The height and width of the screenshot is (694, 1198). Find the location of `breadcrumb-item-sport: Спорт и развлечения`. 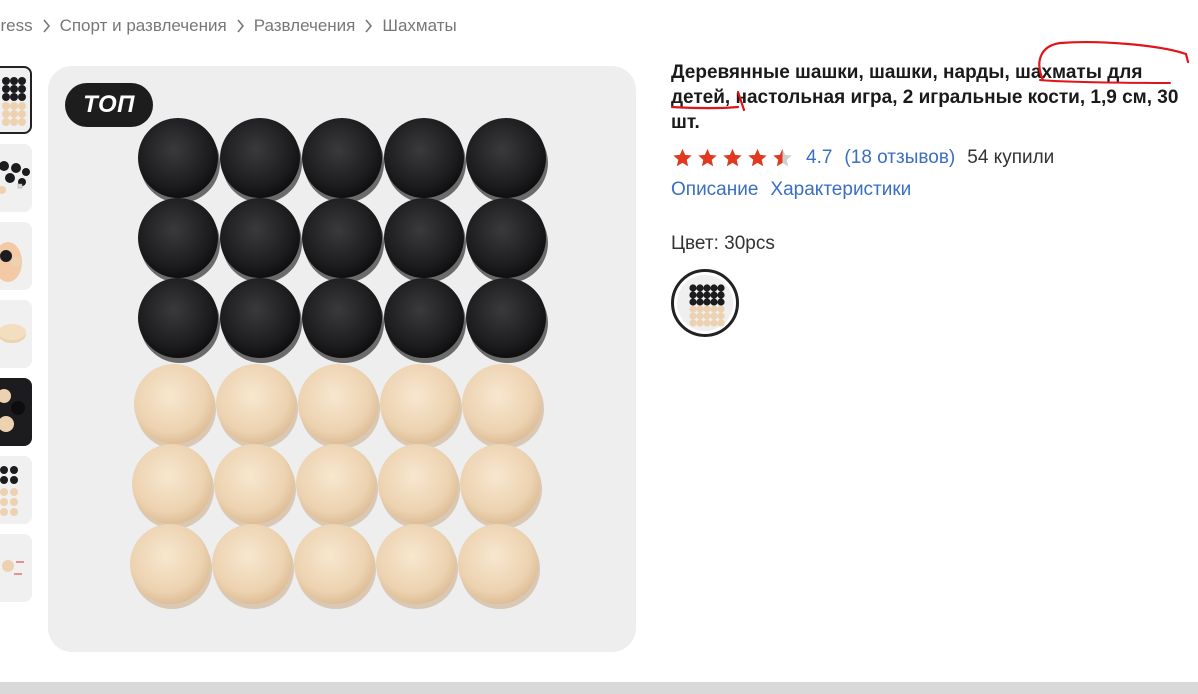

breadcrumb-item-sport: Спорт и развлечения is located at coordinates (143, 26).